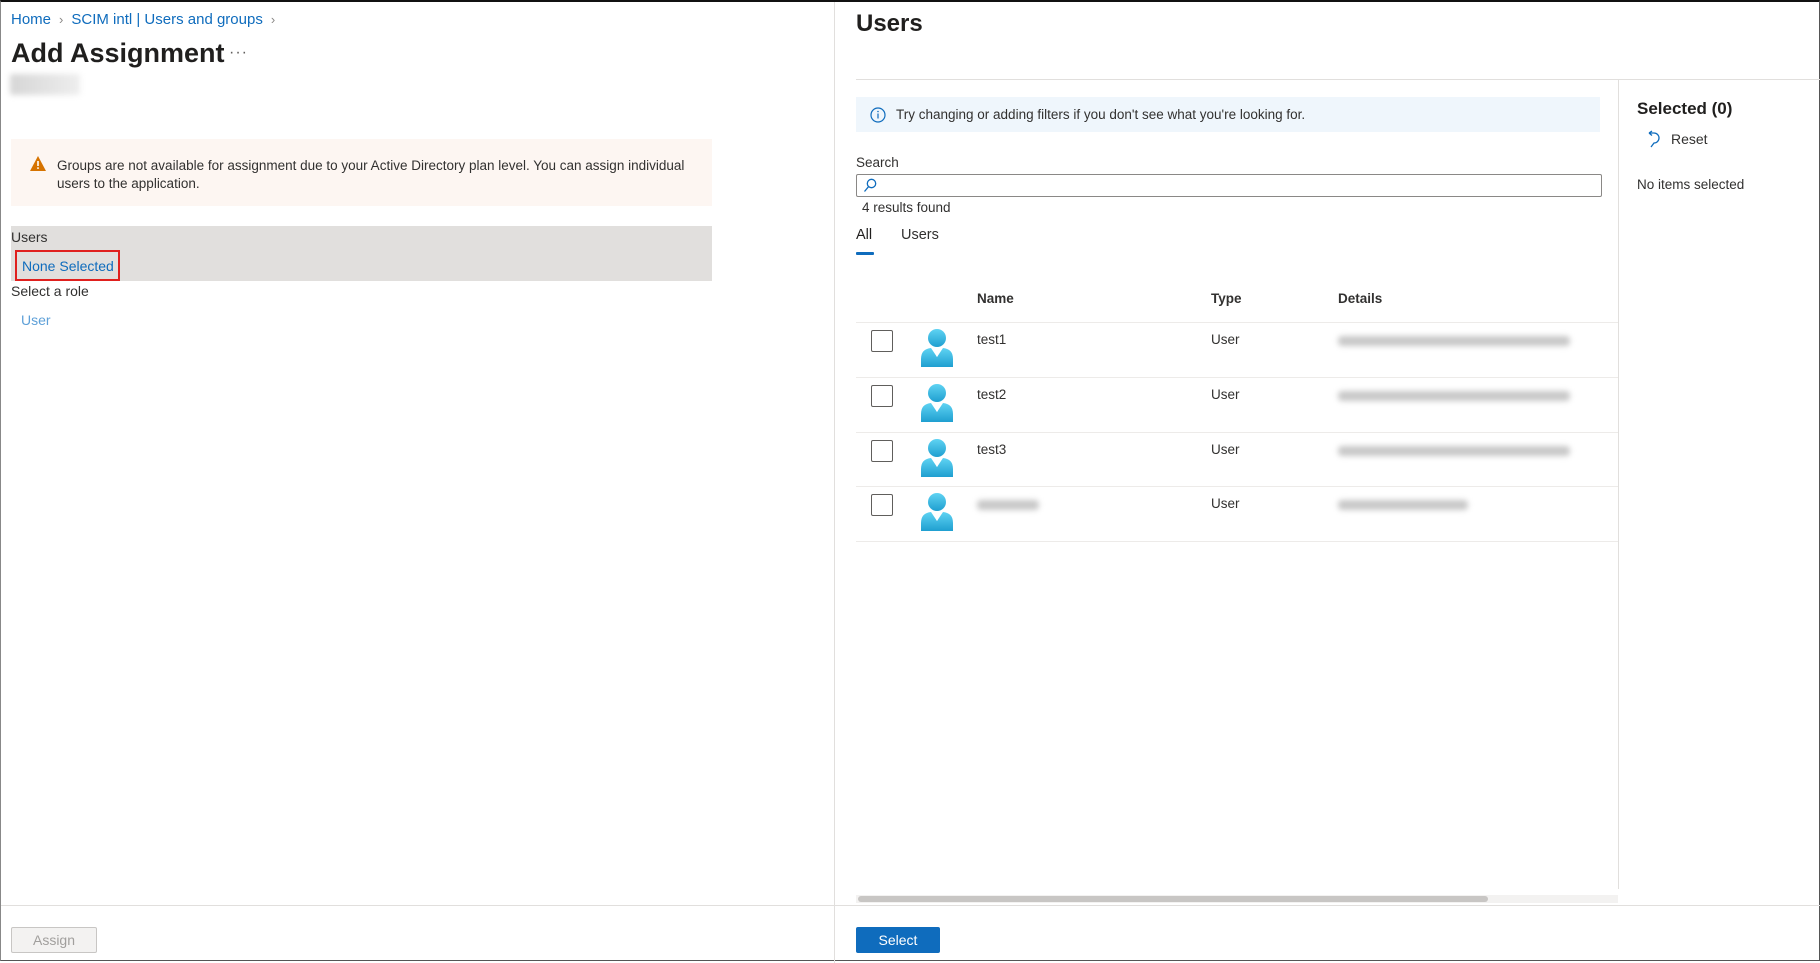  What do you see at coordinates (1689, 139) in the screenshot?
I see `reset-label: Reset` at bounding box center [1689, 139].